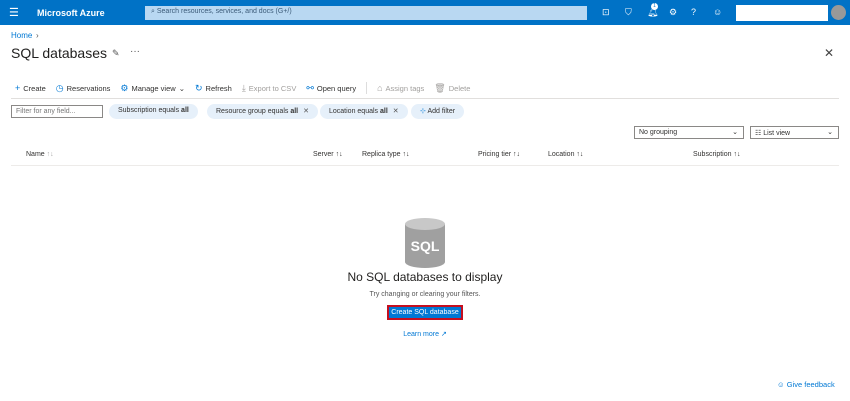 Image resolution: width=850 pixels, height=401 pixels. Describe the element at coordinates (654, 6) in the screenshot. I see `notification-badge: 1` at that location.